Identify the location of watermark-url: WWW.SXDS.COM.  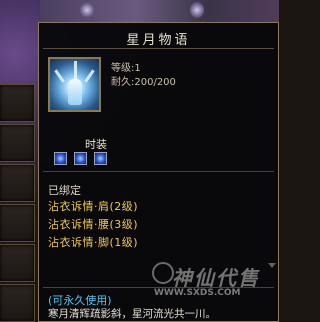
(197, 293).